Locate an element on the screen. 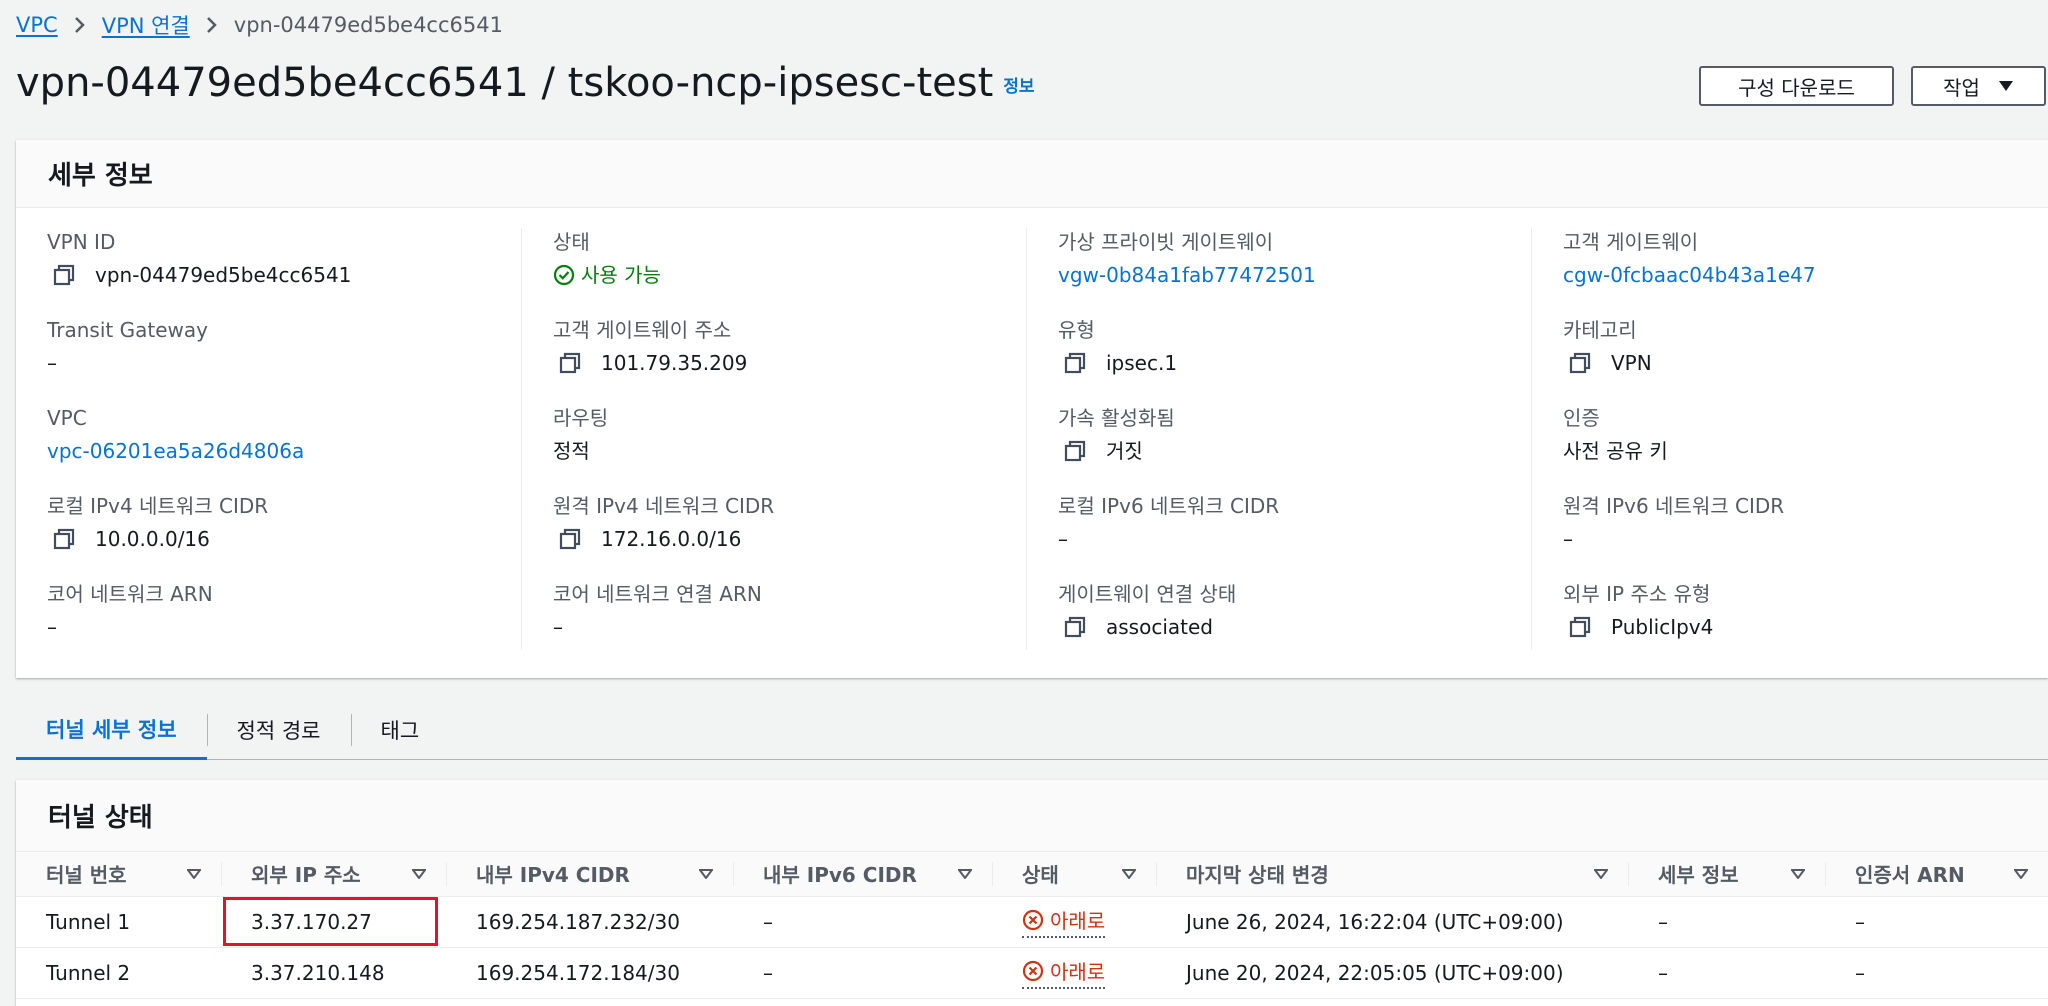 This screenshot has width=2048, height=1006. field-vpn-id: VPN ID vpn-04479ed5be4cc6541 is located at coordinates (284, 272).